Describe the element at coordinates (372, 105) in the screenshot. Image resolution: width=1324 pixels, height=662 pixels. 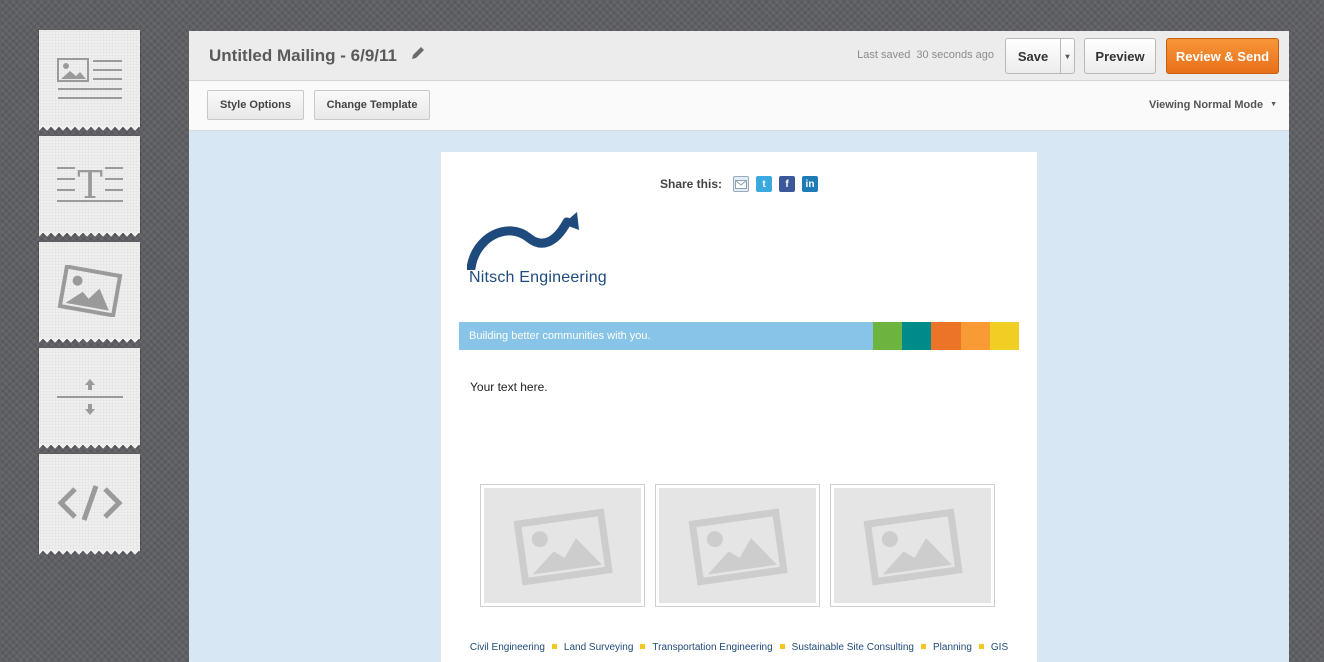
I see `change-template-button: Change Template` at that location.